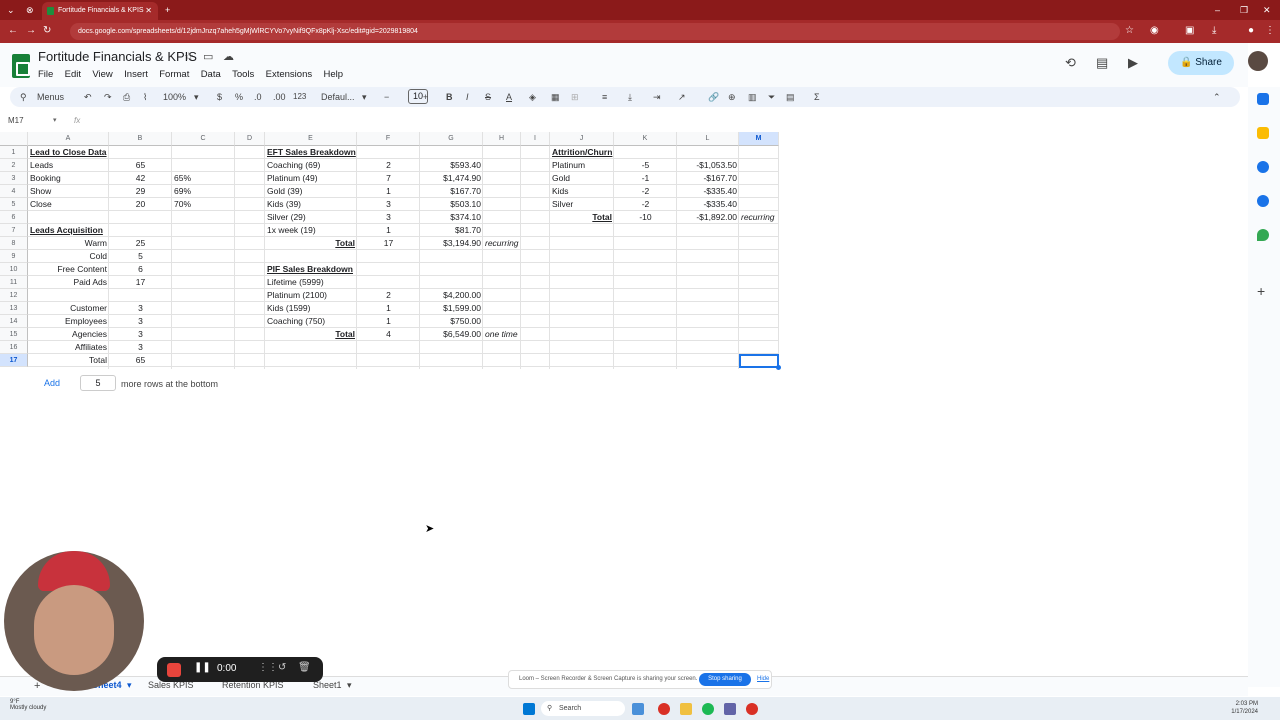 This screenshot has height=720, width=1280. What do you see at coordinates (686, 709) in the screenshot?
I see `file-explorer-icon` at bounding box center [686, 709].